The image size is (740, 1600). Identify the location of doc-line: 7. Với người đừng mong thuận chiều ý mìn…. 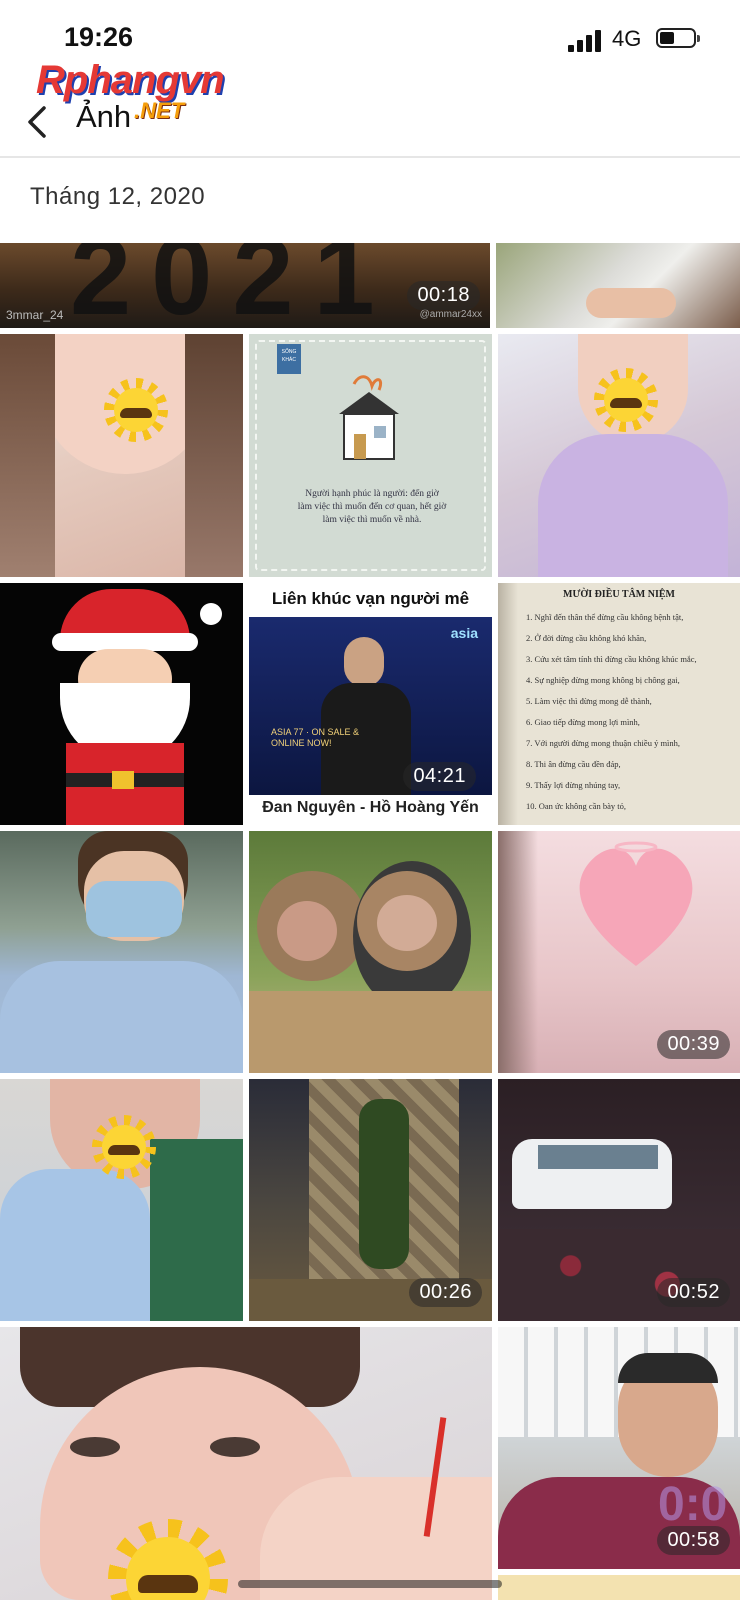
(603, 743).